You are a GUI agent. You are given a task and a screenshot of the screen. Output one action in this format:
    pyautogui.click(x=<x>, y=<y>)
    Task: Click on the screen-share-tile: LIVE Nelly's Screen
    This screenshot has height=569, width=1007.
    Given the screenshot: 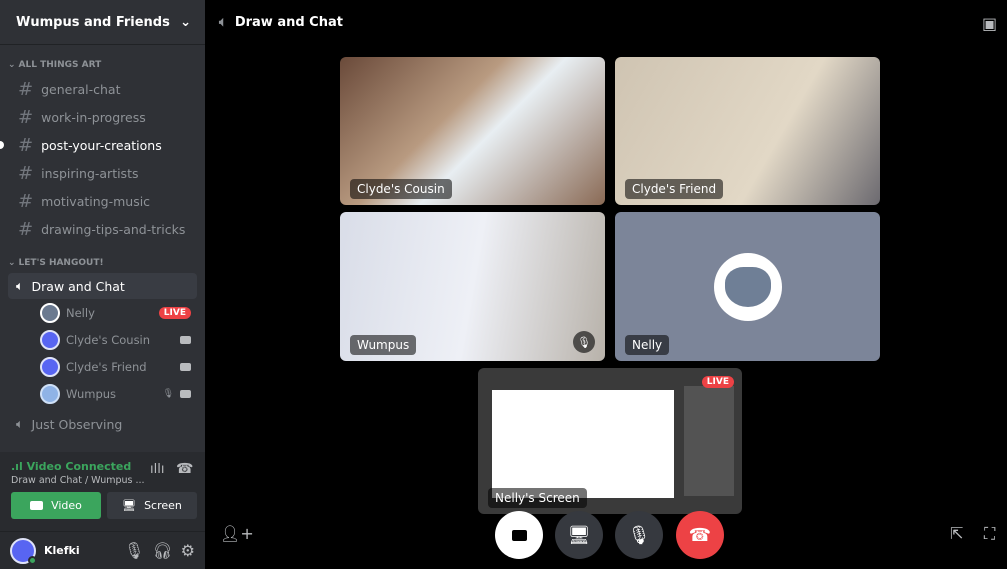 What is the action you would take?
    pyautogui.click(x=610, y=441)
    